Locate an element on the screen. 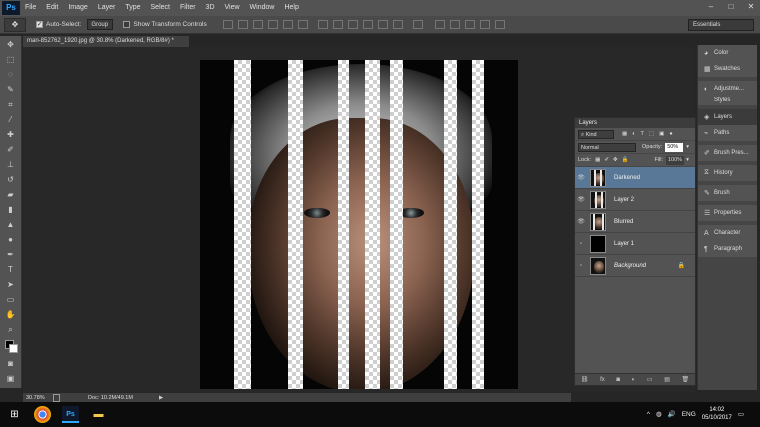 The width and height of the screenshot is (760, 427). fx-icon: fx is located at coordinates (602, 380).